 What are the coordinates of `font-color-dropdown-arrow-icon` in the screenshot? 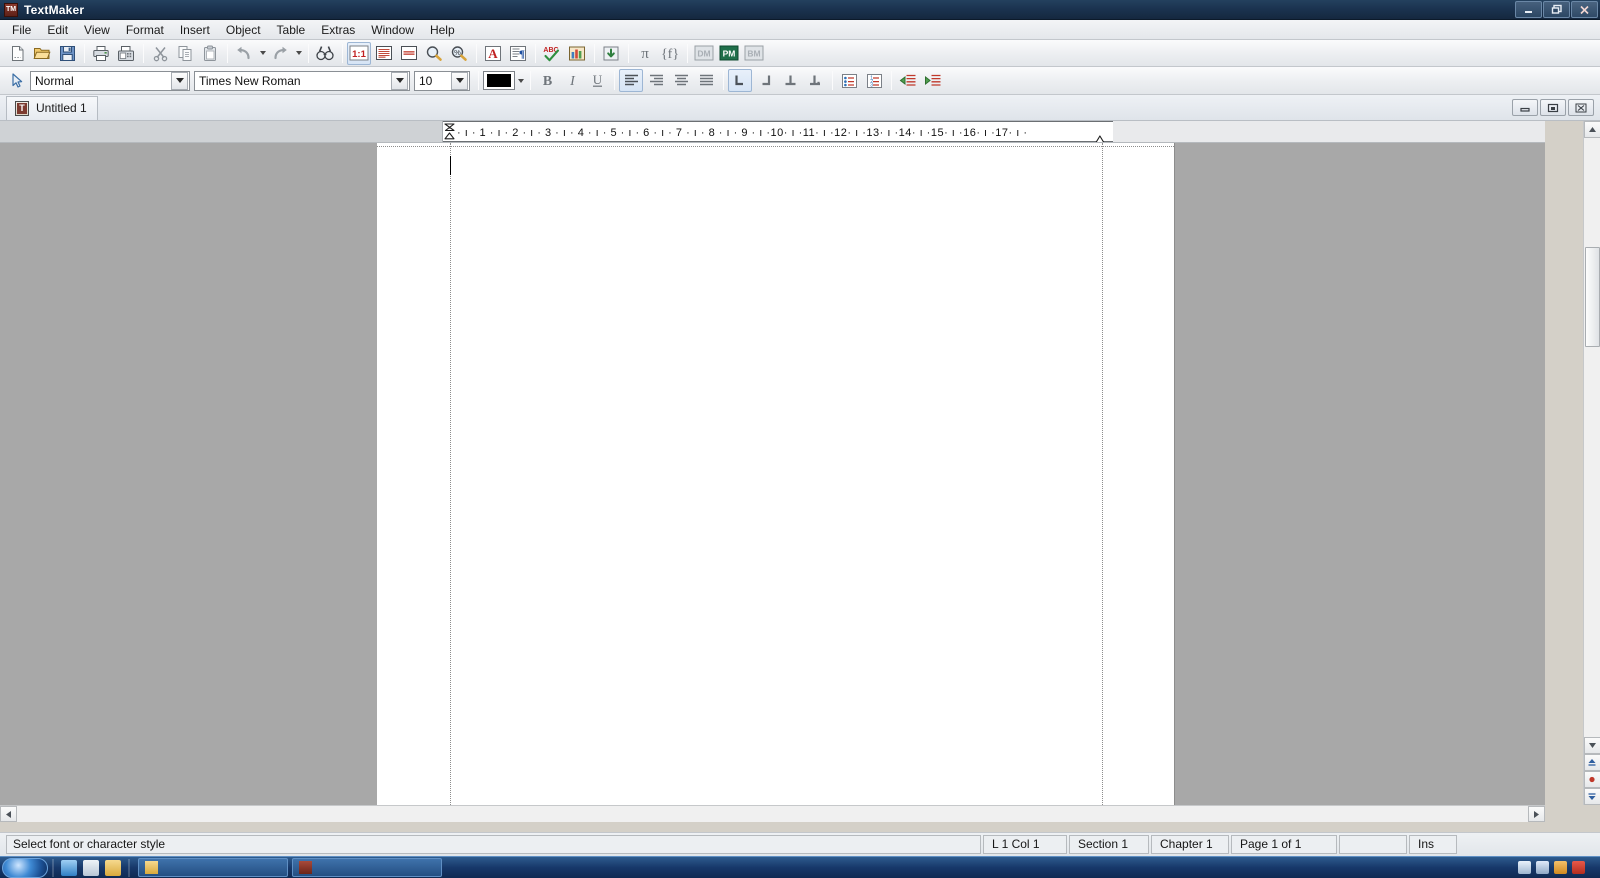 It's located at (520, 80).